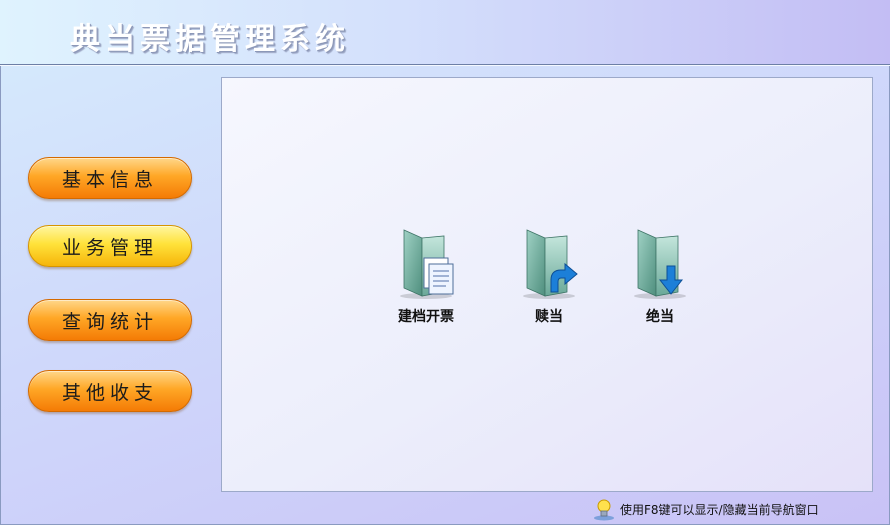 This screenshot has width=890, height=525. What do you see at coordinates (110, 320) in the screenshot?
I see `nav-button-query-statistics: 查询统计` at bounding box center [110, 320].